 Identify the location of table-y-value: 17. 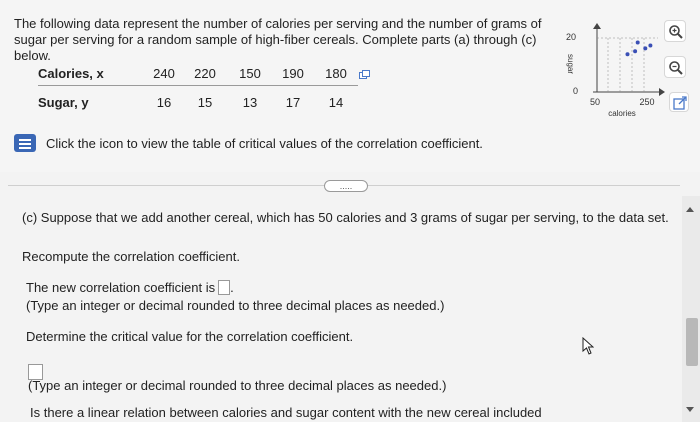
(293, 102).